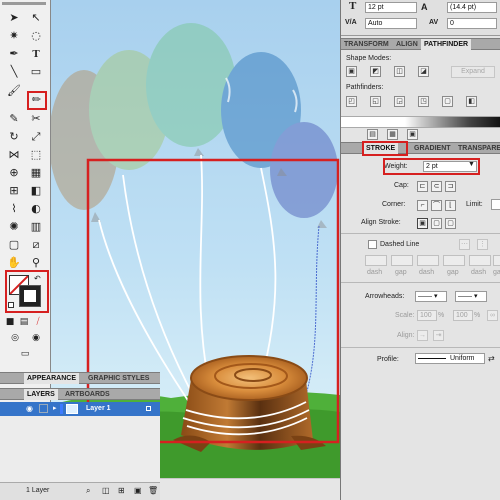  What do you see at coordinates (36, 36) in the screenshot?
I see `lasso-tool-icon: ◌` at bounding box center [36, 36].